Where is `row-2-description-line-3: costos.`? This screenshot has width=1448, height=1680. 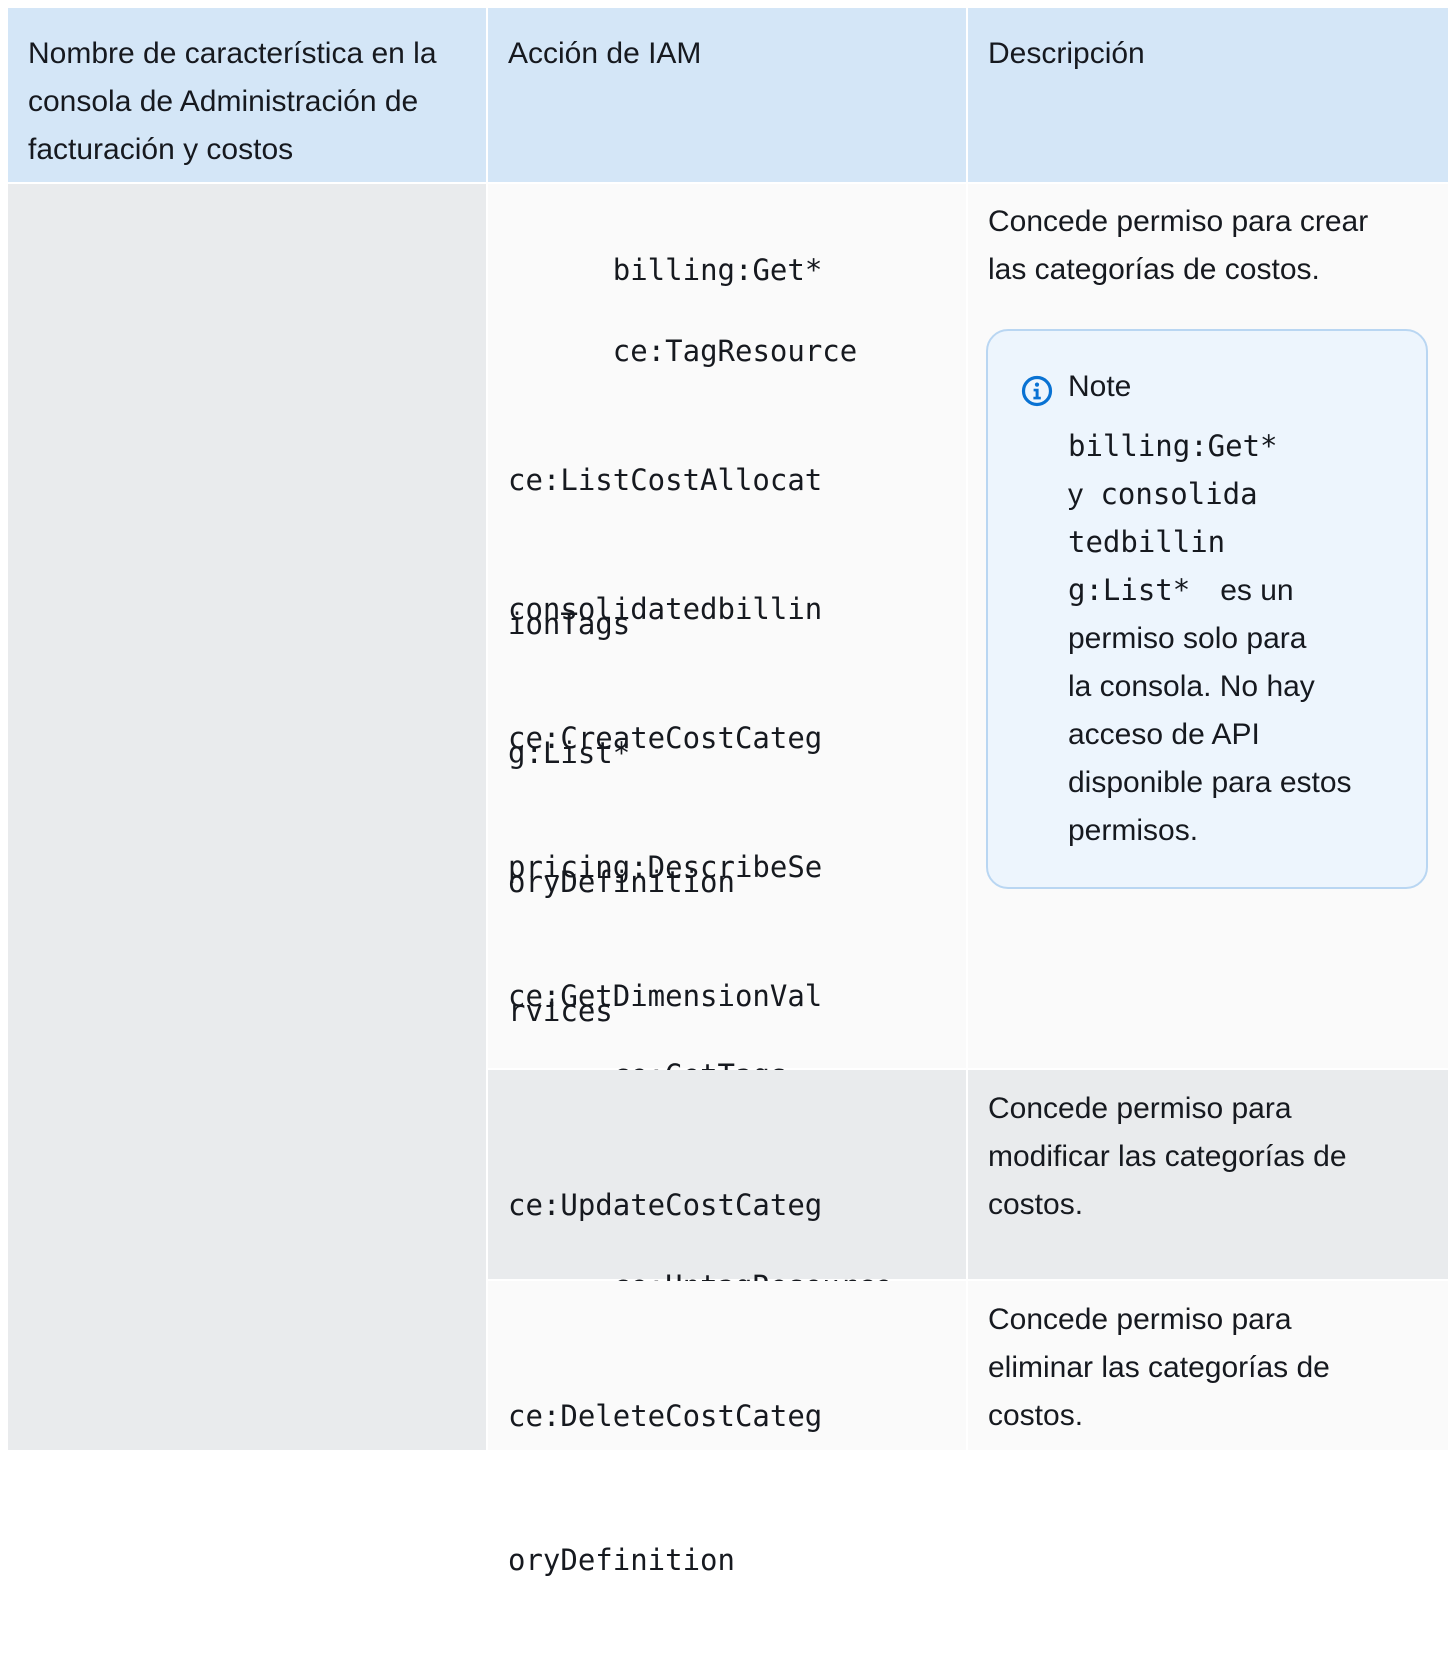
row-2-description-line-3: costos. is located at coordinates (1036, 1204).